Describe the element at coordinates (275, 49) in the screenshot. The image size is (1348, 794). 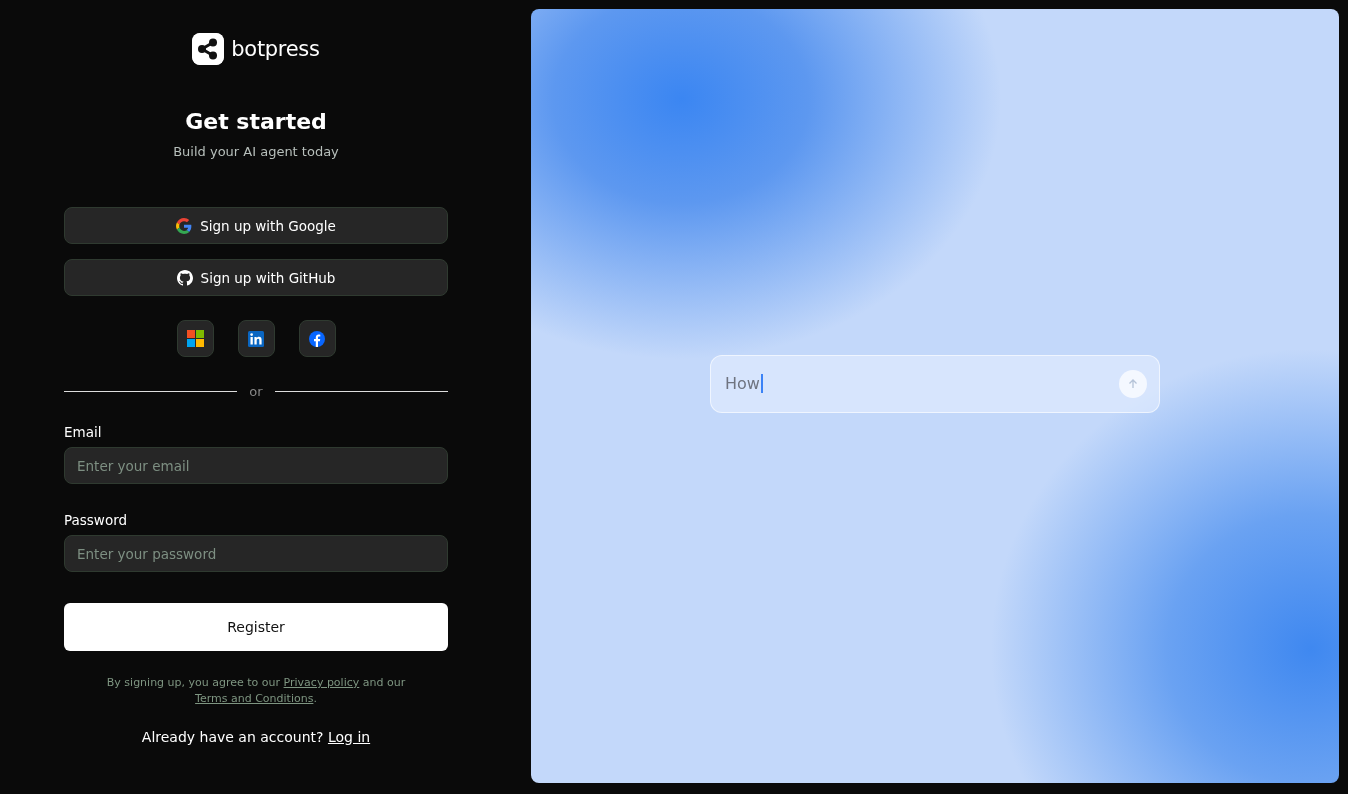
I see `brand-name: botpress` at that location.